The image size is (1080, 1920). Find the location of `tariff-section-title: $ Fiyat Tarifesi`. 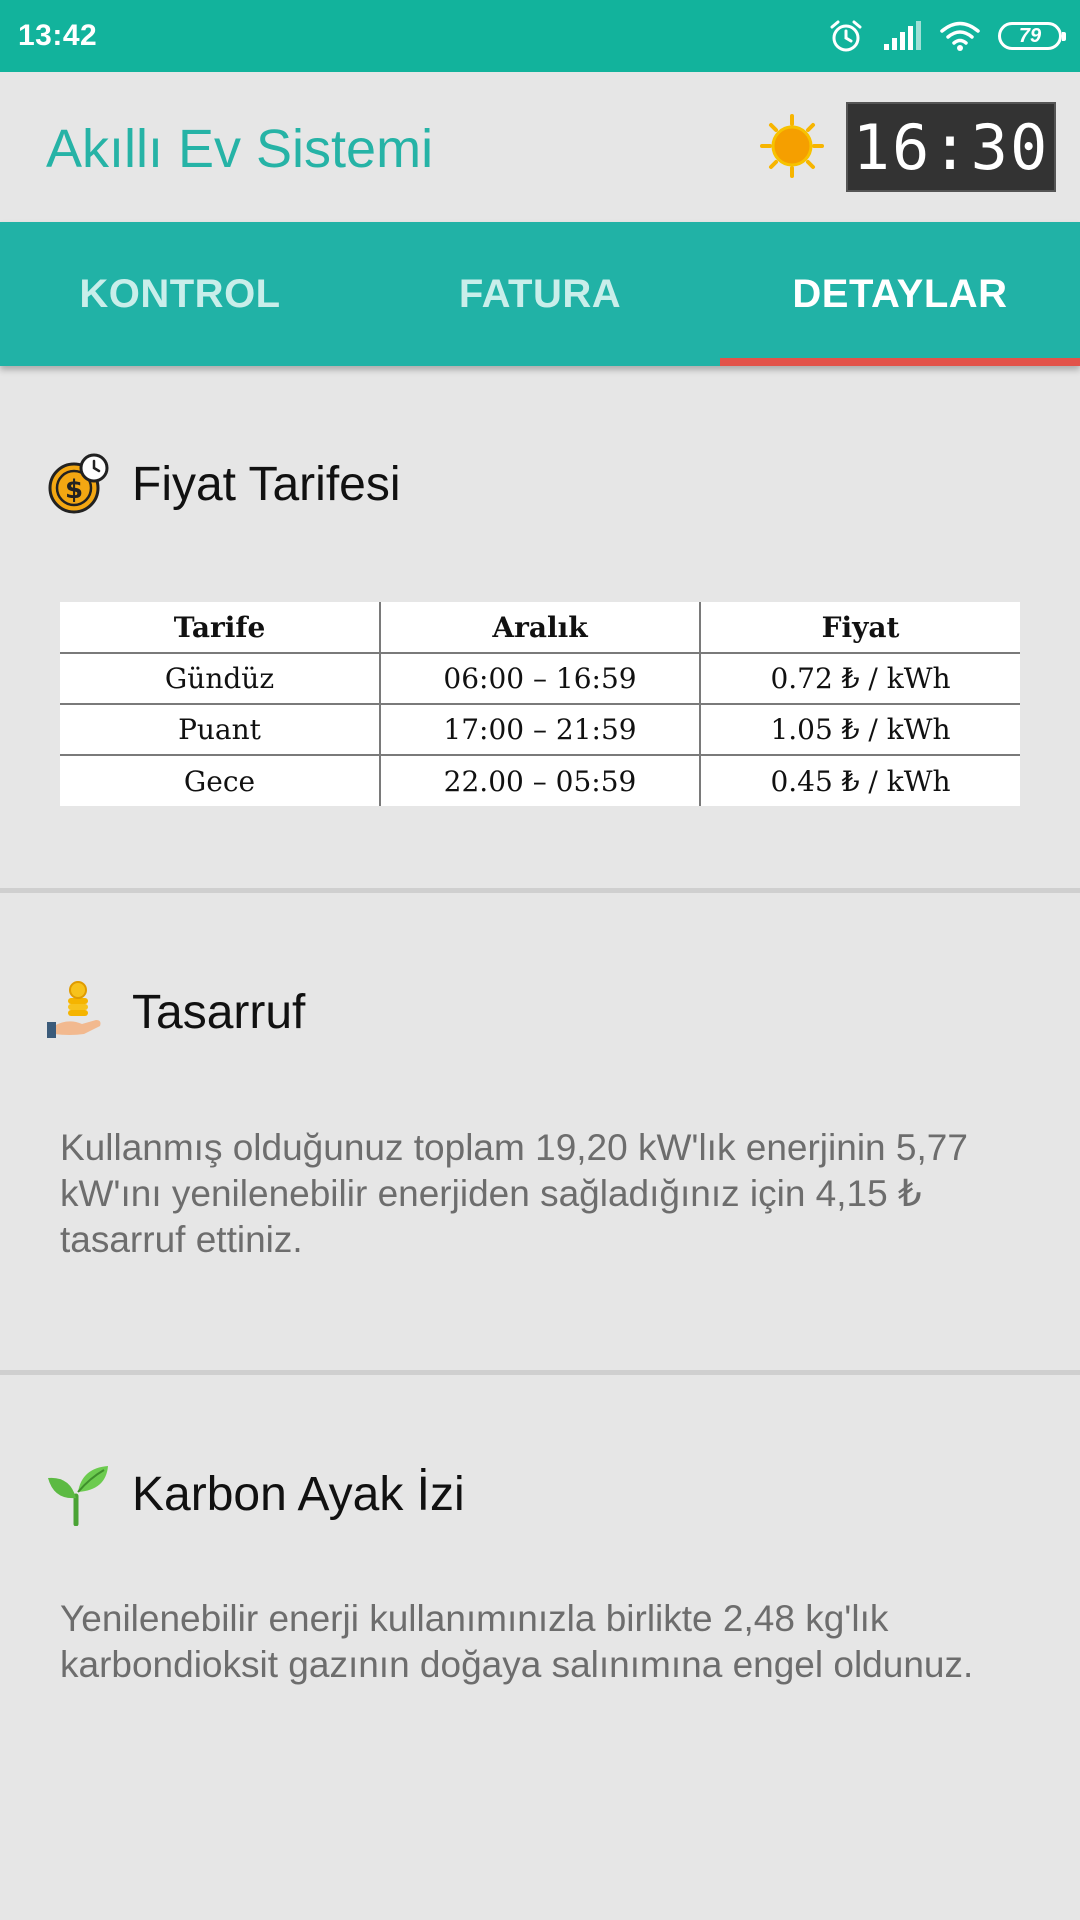

tariff-section-title: $ Fiyat Tarifesi is located at coordinates (223, 484).